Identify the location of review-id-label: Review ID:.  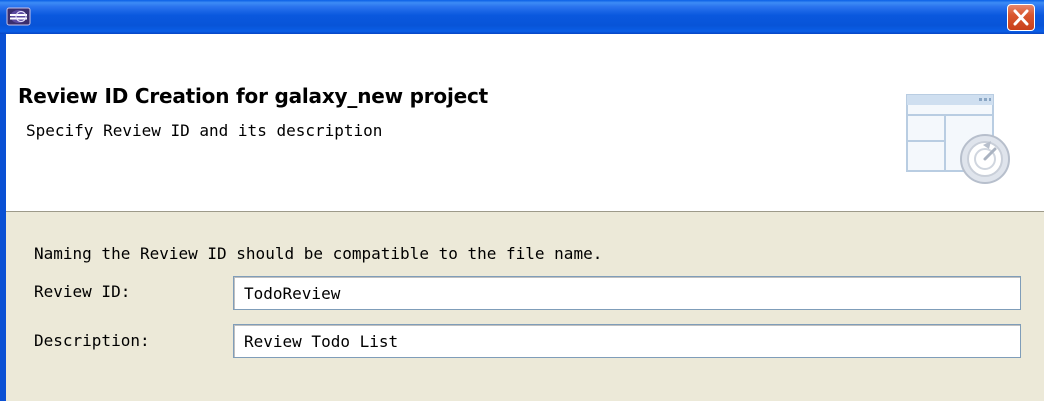
(82, 291).